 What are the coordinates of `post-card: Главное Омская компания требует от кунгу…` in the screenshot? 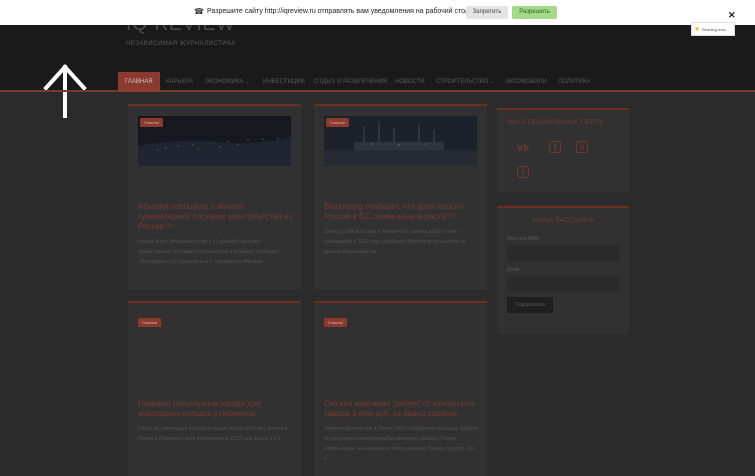 It's located at (400, 388).